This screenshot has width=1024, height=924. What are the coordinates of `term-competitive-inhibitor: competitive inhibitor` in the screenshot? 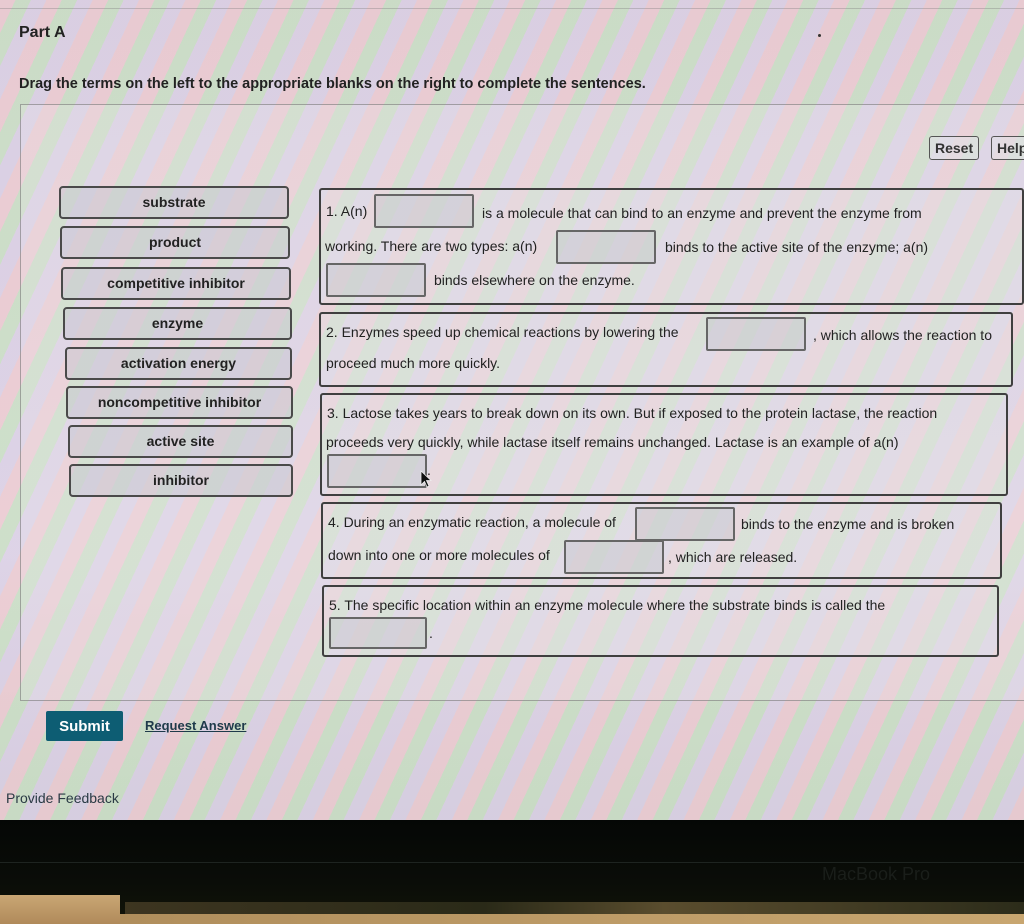 It's located at (176, 283).